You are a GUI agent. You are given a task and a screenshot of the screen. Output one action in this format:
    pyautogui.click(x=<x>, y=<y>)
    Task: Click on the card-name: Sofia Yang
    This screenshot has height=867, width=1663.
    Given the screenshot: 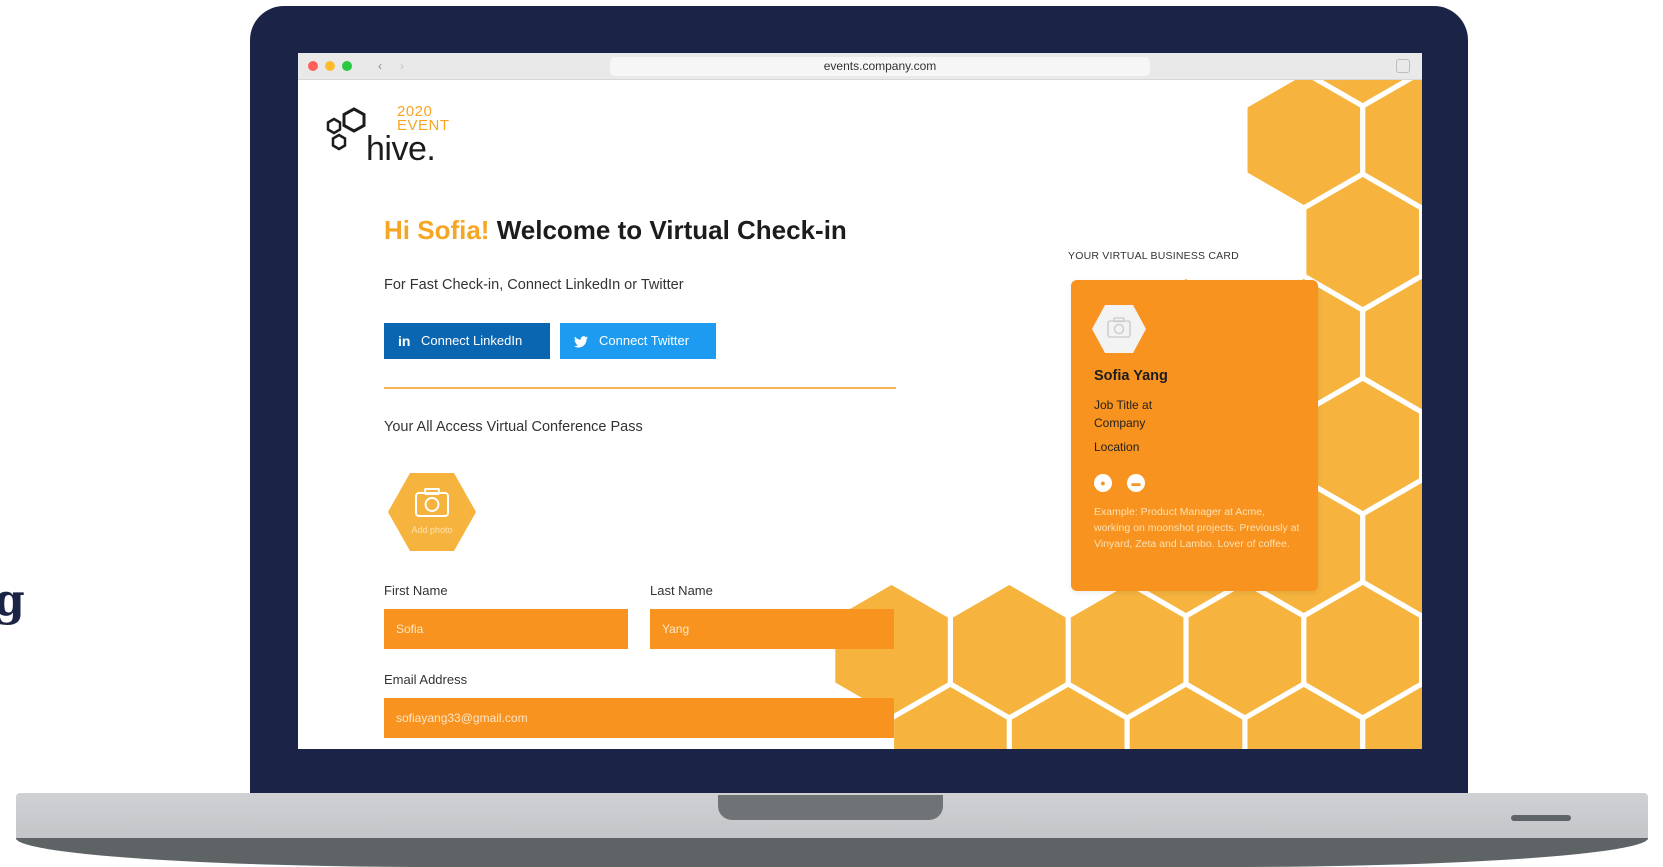 What is the action you would take?
    pyautogui.click(x=1131, y=376)
    